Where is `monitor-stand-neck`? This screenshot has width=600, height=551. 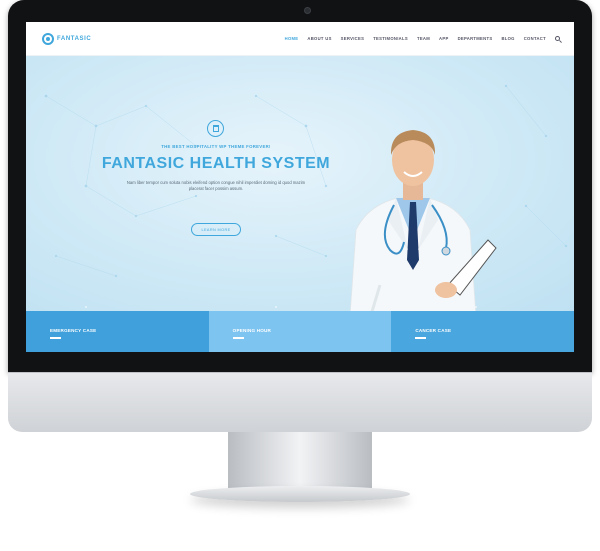 monitor-stand-neck is located at coordinates (300, 460).